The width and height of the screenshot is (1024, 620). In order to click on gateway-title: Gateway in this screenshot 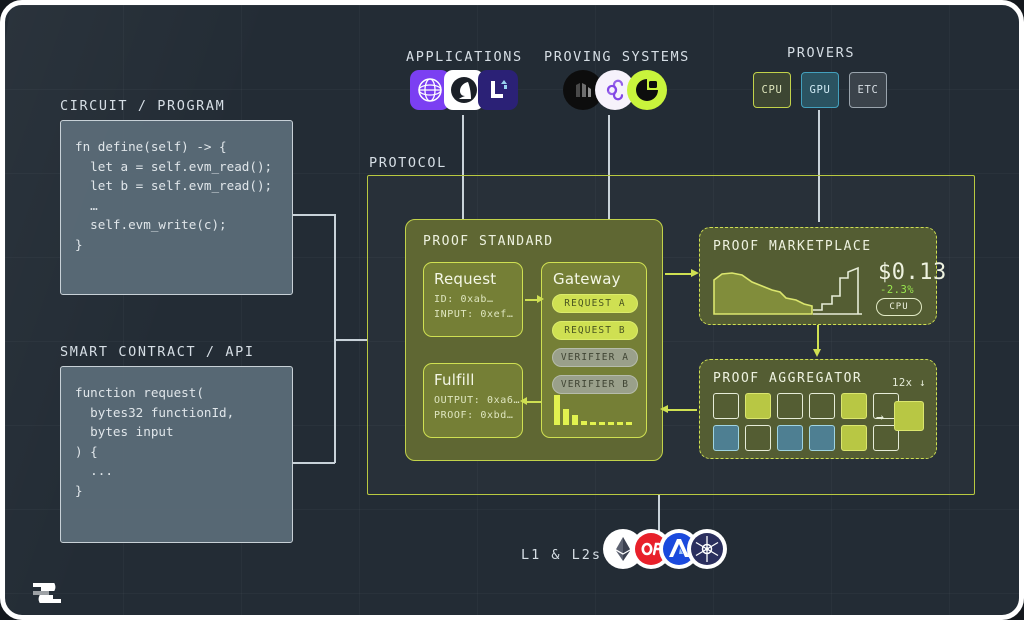, I will do `click(587, 279)`.